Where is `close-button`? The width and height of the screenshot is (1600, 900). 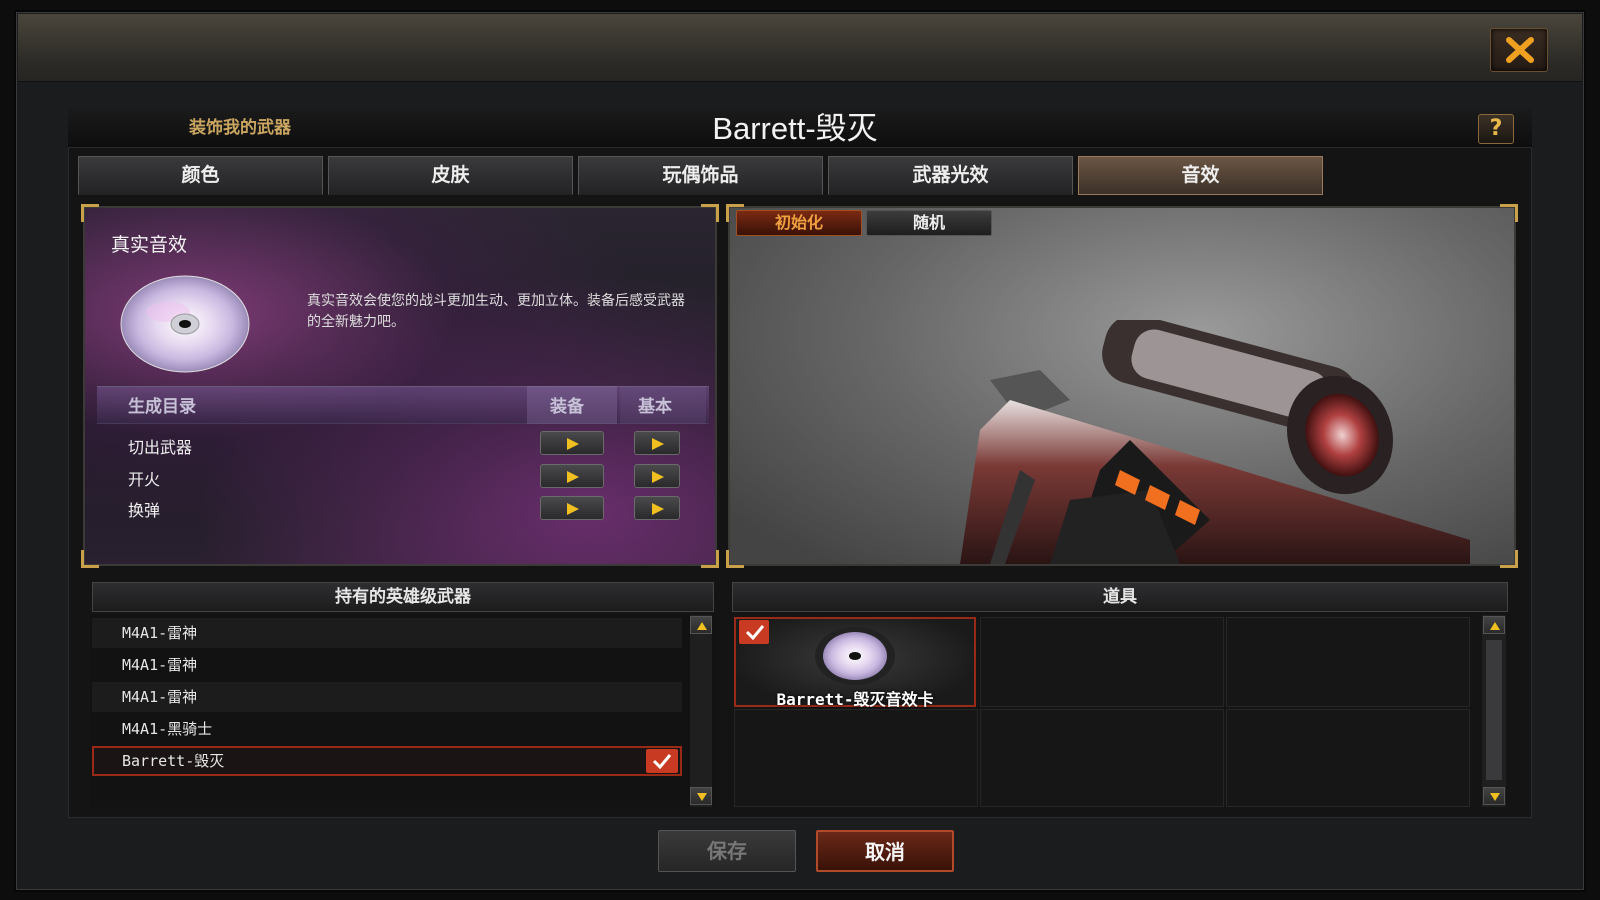
close-button is located at coordinates (1519, 50).